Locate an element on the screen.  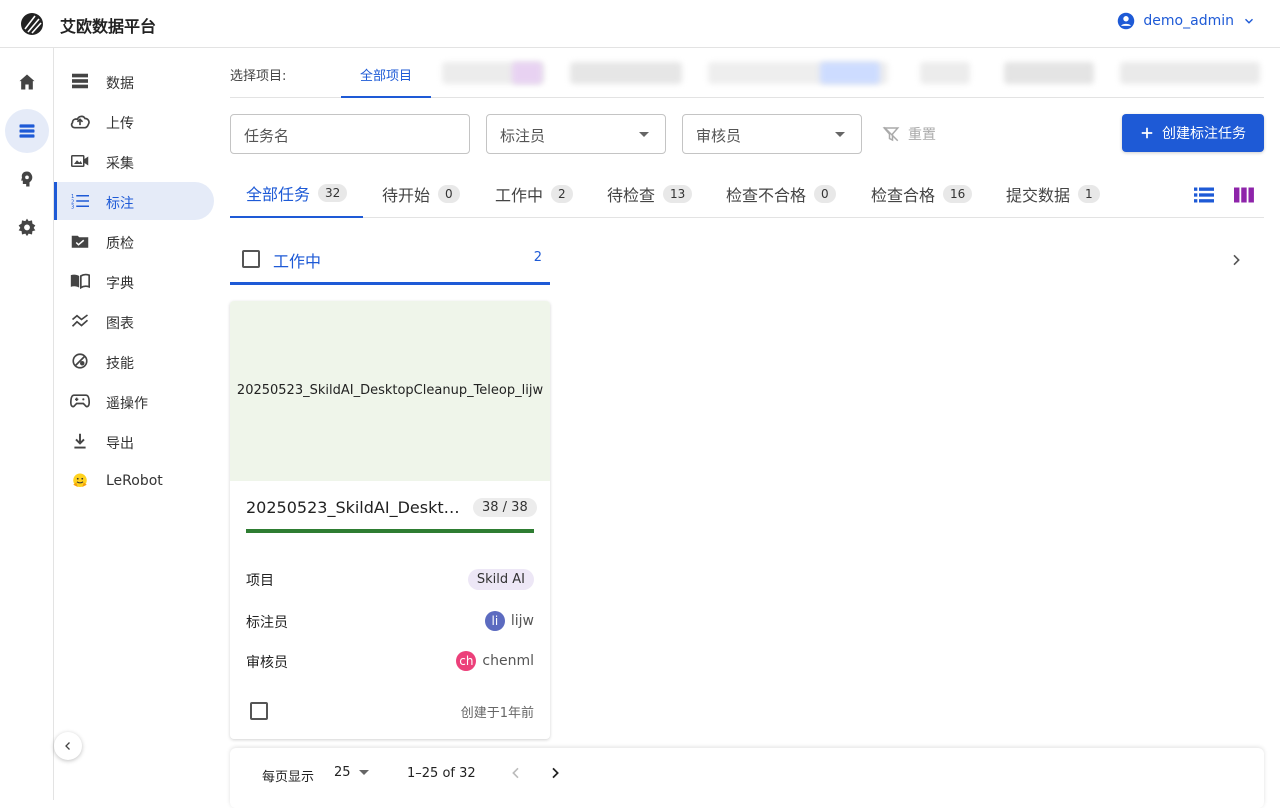
sidebar-item-label: 上传 is located at coordinates (120, 124).